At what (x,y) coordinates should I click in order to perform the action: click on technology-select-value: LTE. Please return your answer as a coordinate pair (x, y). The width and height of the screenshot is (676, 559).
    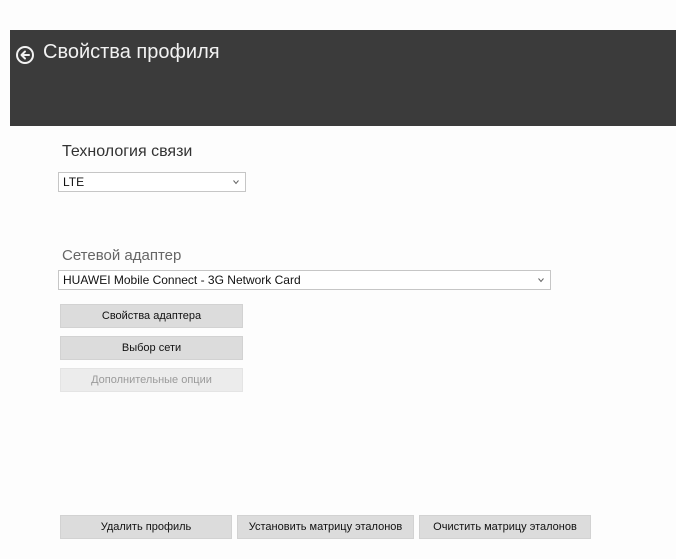
    Looking at the image, I should click on (74, 182).